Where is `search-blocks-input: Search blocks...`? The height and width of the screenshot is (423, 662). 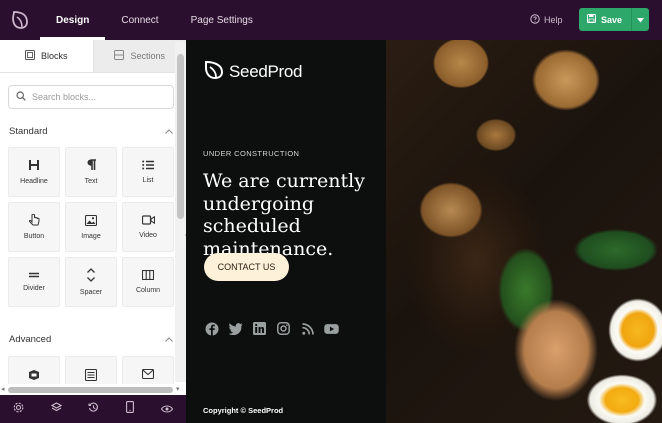 search-blocks-input: Search blocks... is located at coordinates (91, 97).